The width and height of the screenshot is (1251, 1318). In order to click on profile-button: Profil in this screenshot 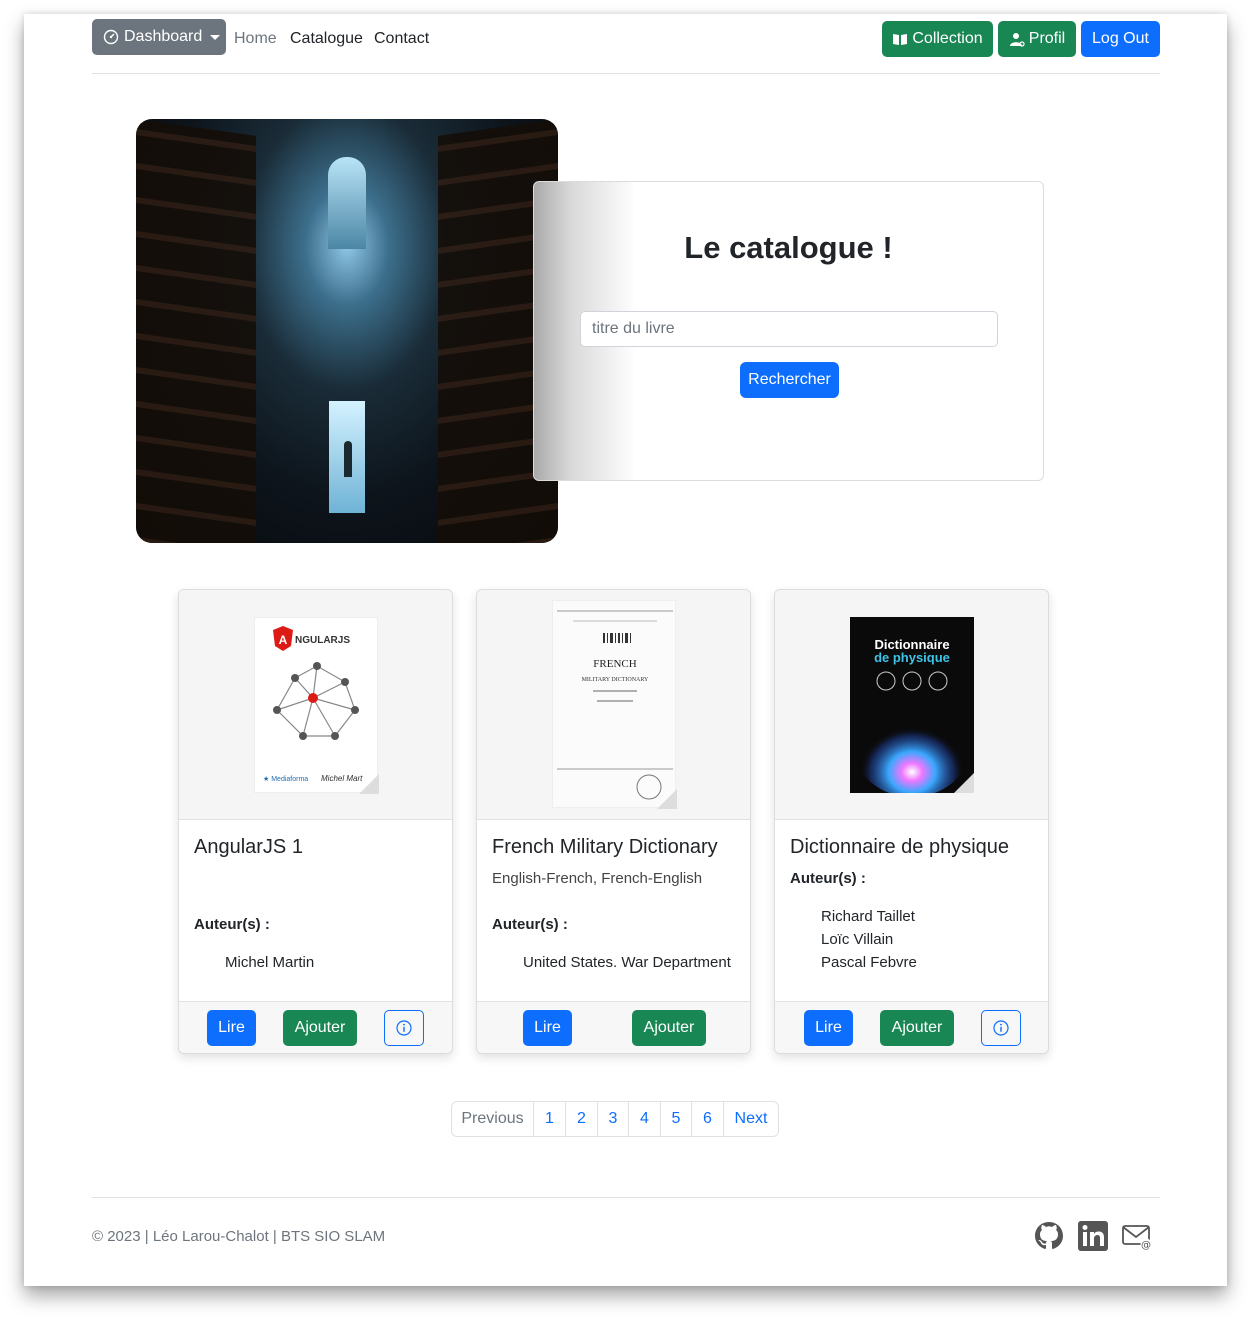, I will do `click(1037, 39)`.